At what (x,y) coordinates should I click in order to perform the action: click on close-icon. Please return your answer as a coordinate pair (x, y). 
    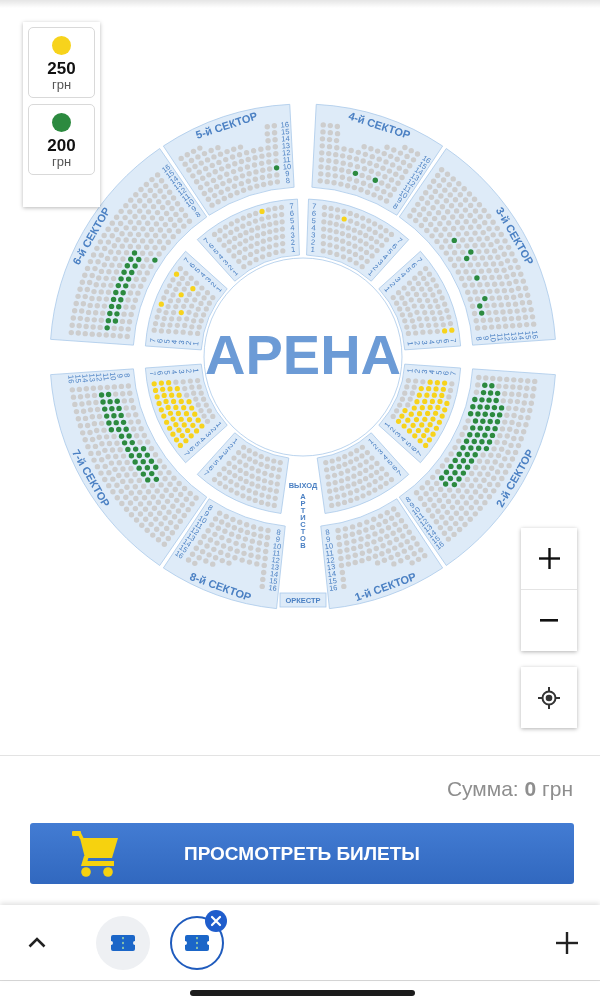
    Looking at the image, I should click on (216, 920).